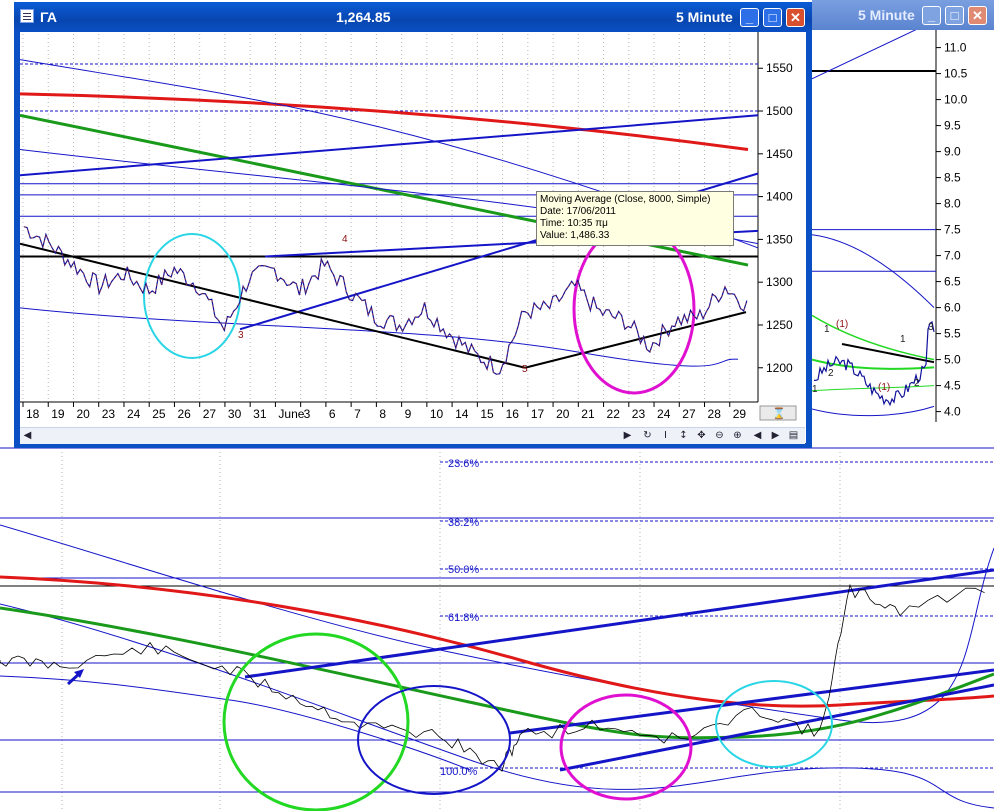 The image size is (994, 811). Describe the element at coordinates (578, 211) in the screenshot. I see `tooltip-line-date: Date: 17/06/2011` at that location.